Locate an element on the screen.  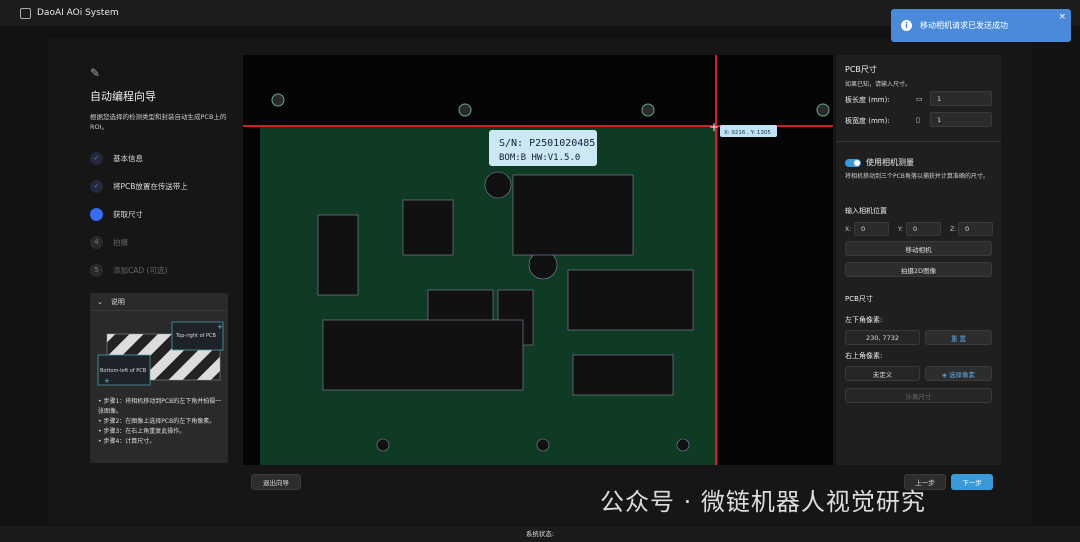
select-pixel-button: ◈ 选择像素 is located at coordinates (958, 373).